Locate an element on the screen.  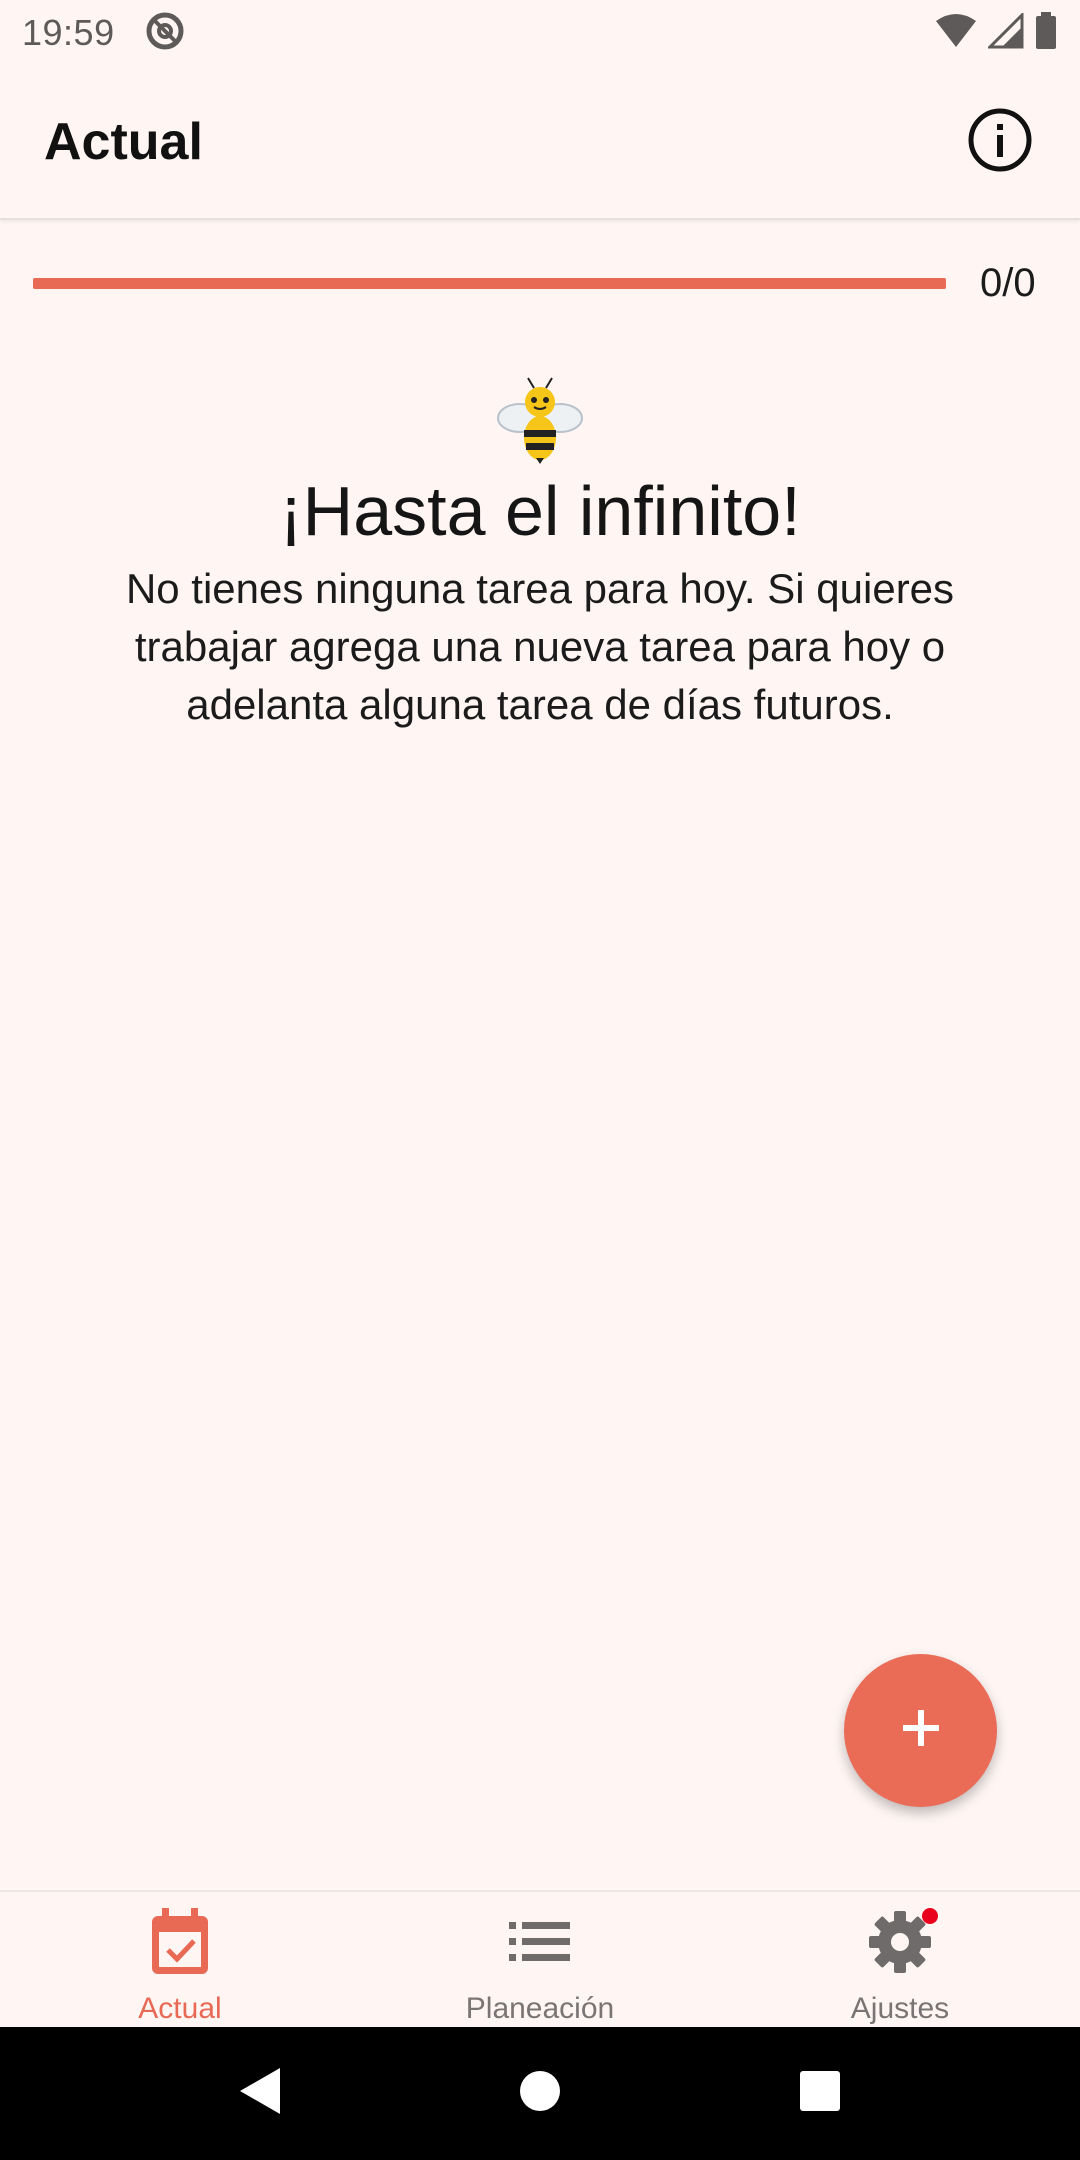
recents-icon is located at coordinates (820, 2093).